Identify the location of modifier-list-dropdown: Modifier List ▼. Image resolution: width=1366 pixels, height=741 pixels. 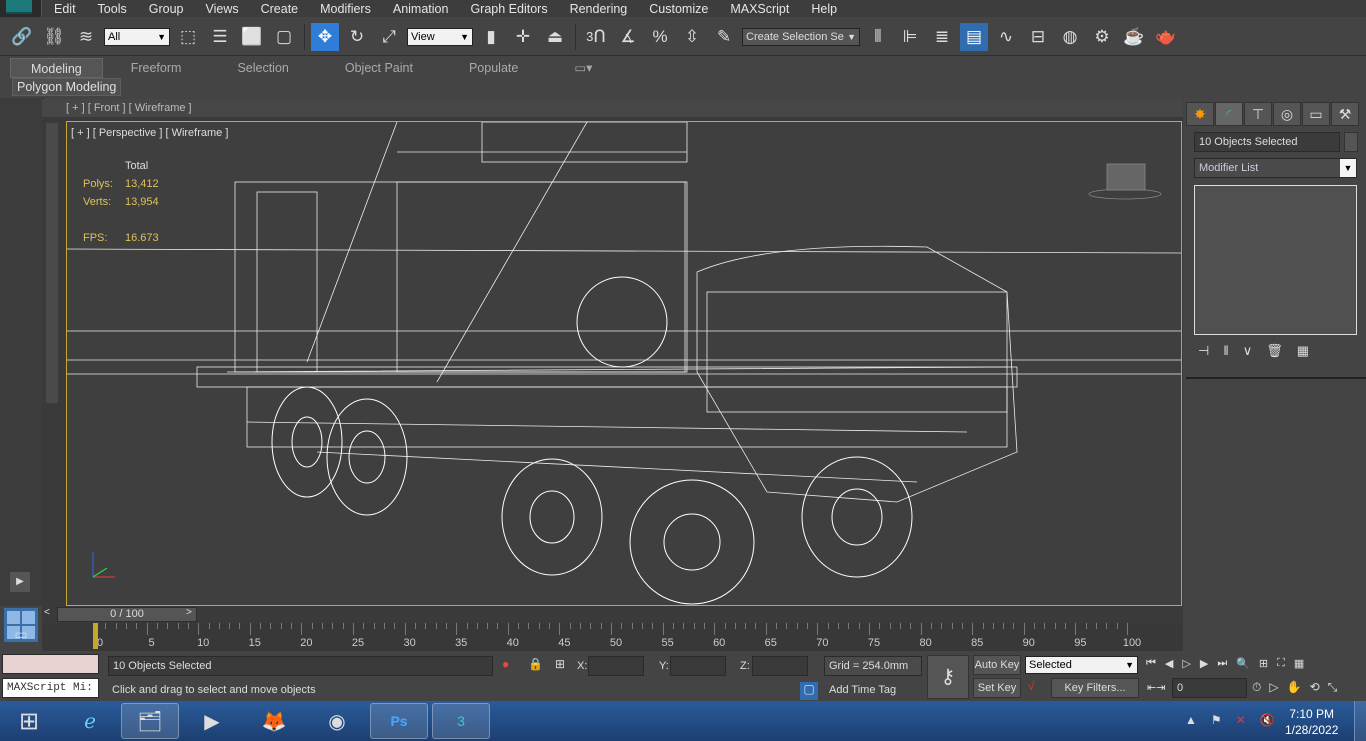
(1275, 168).